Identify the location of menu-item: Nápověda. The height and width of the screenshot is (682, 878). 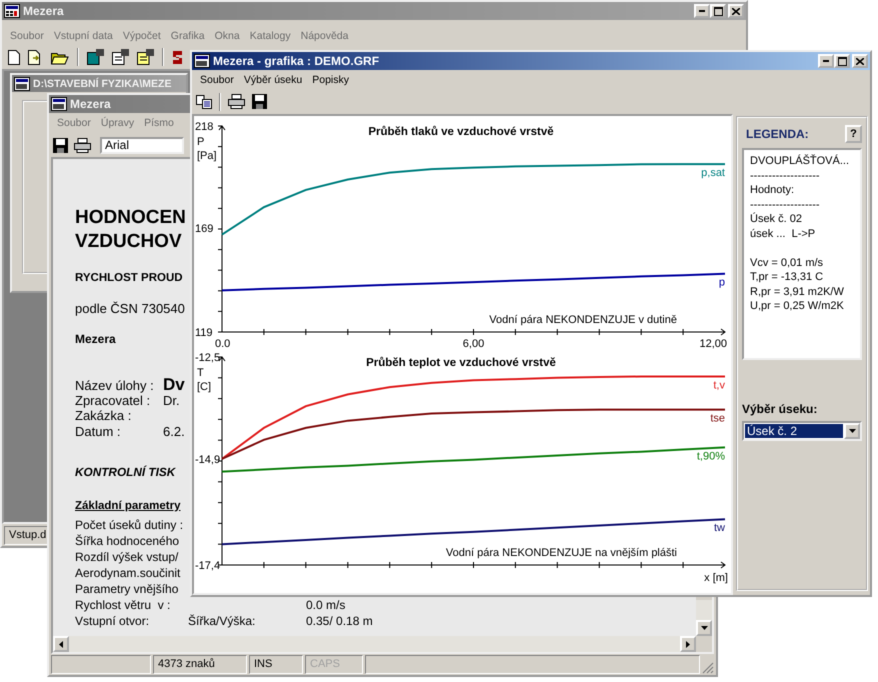
(325, 36).